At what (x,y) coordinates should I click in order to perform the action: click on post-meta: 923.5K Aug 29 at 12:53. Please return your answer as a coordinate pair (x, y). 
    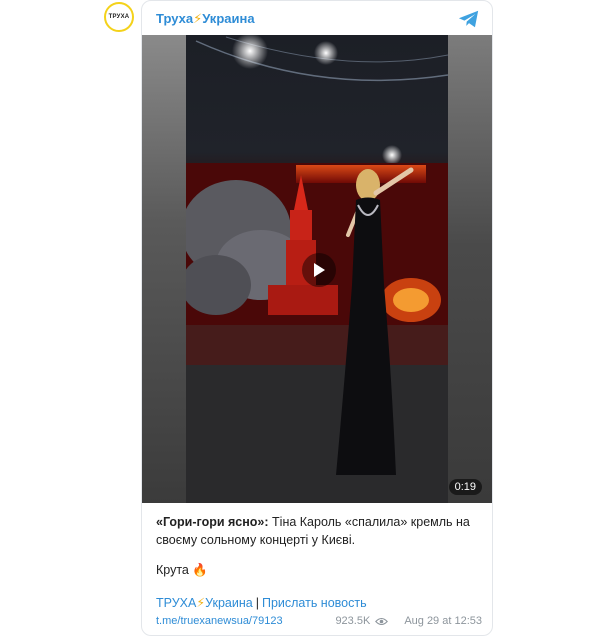
    Looking at the image, I should click on (408, 621).